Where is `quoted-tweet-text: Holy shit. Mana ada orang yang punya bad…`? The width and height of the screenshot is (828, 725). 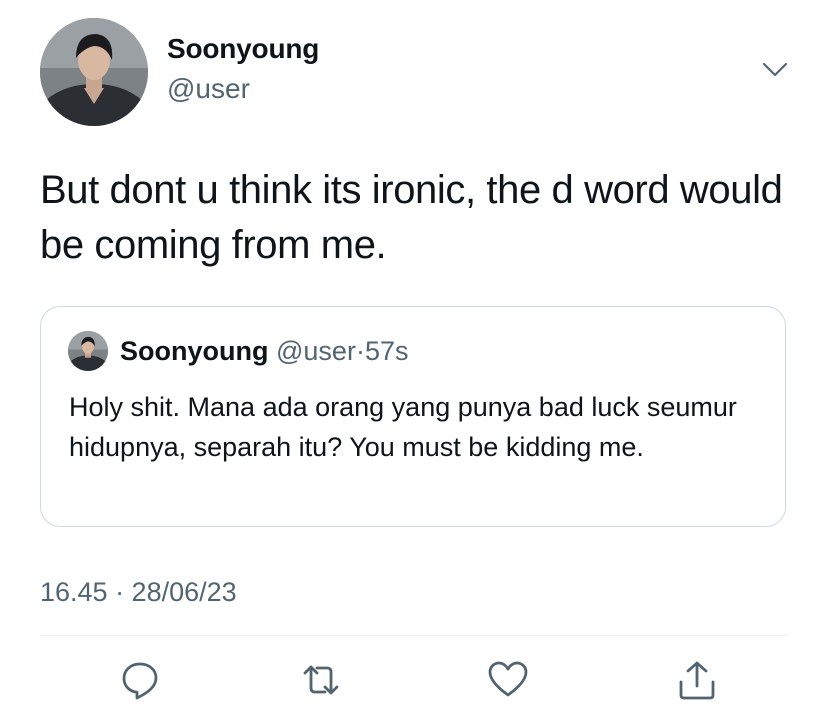 quoted-tweet-text: Holy shit. Mana ada orang yang punya bad… is located at coordinates (403, 427).